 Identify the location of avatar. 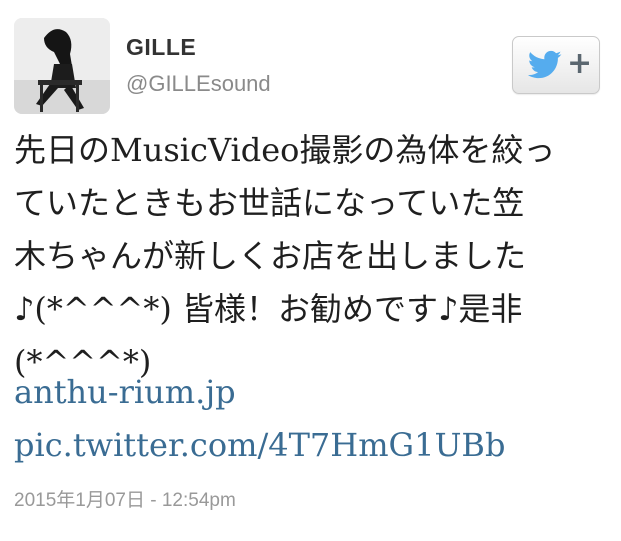
(62, 66).